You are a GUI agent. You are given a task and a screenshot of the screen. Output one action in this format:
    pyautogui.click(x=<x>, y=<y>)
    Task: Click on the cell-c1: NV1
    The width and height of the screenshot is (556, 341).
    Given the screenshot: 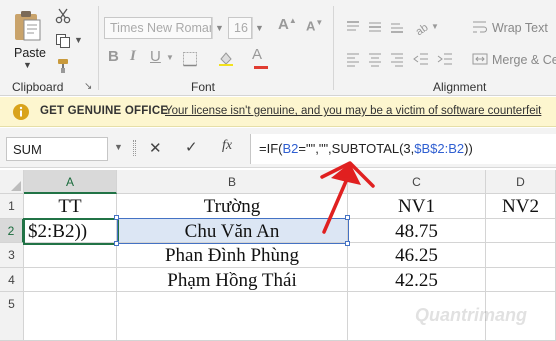 What is the action you would take?
    pyautogui.click(x=417, y=206)
    